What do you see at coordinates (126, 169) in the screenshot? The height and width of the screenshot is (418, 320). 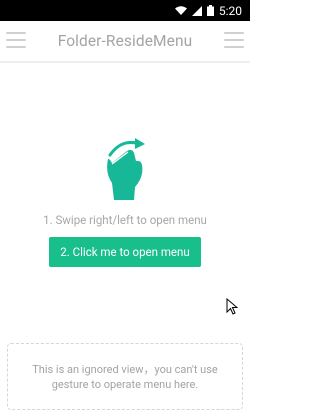 I see `swipe-gesture-icon` at bounding box center [126, 169].